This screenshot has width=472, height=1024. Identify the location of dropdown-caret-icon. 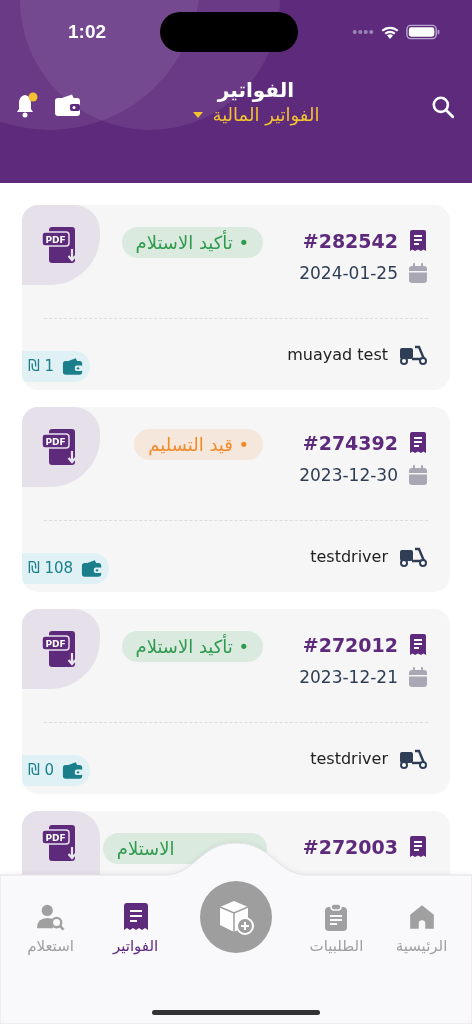
(197, 114).